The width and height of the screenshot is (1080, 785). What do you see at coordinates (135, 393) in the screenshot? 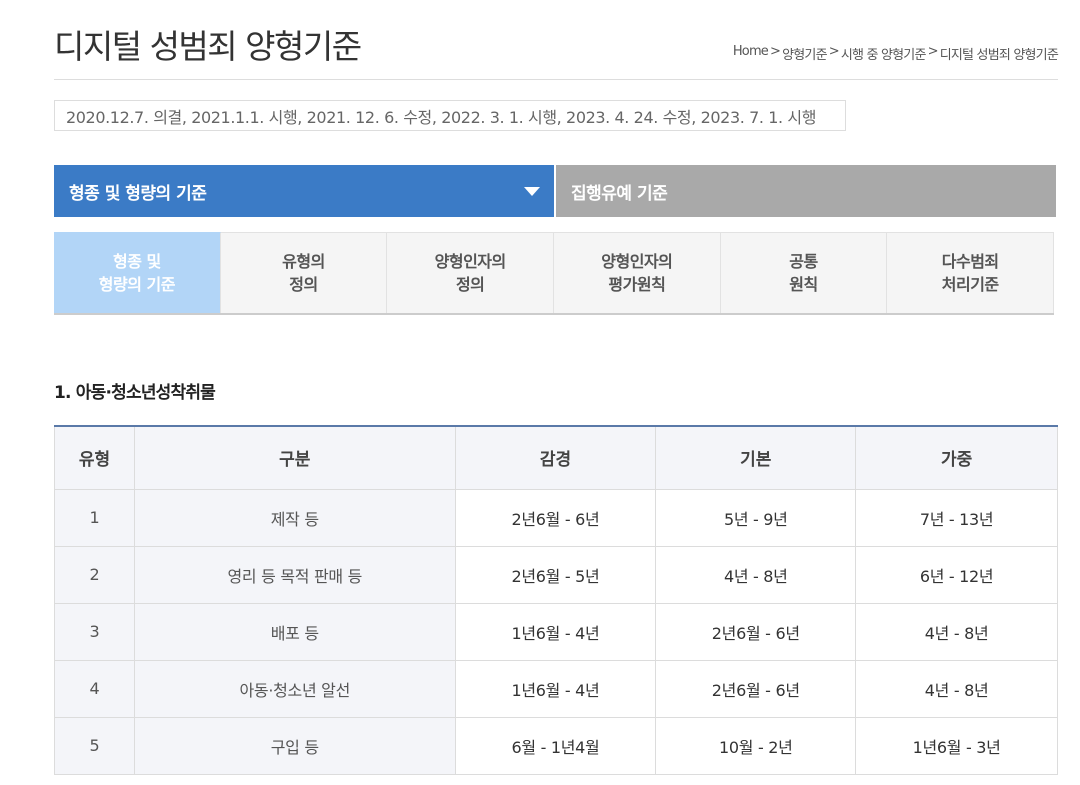
I see `section-heading: 1. 아동·청소년성착취물` at bounding box center [135, 393].